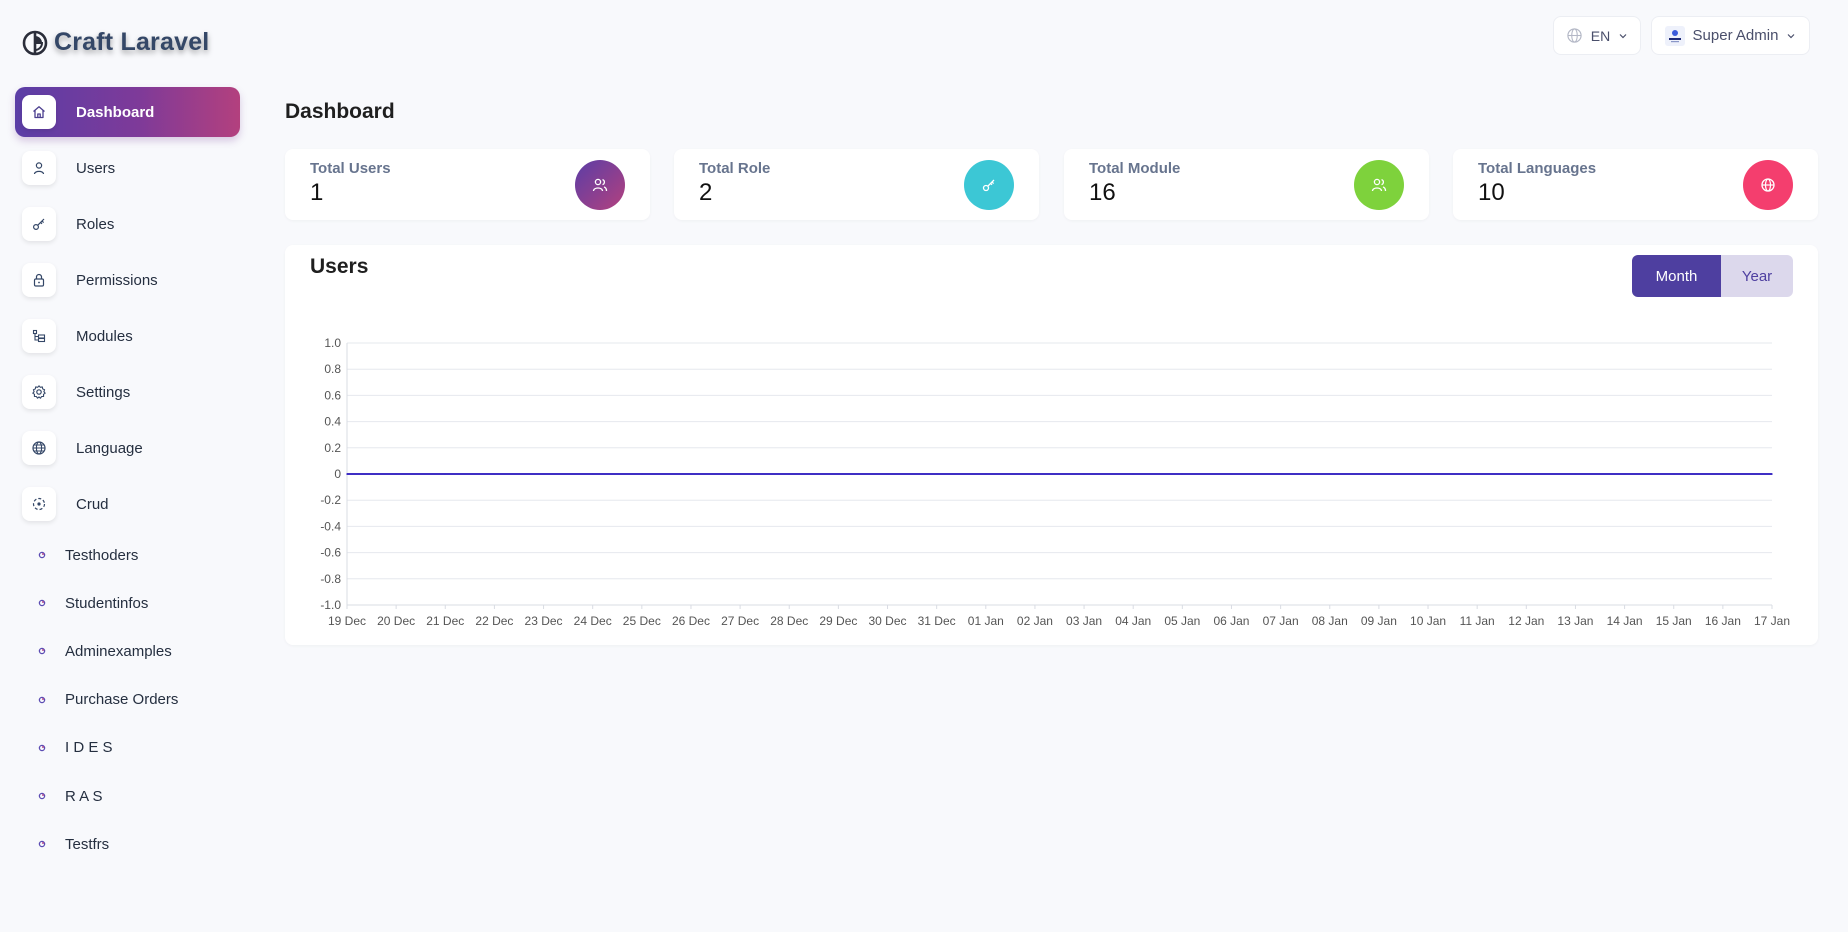  What do you see at coordinates (96, 168) in the screenshot?
I see `sidebar-item-label: Users` at bounding box center [96, 168].